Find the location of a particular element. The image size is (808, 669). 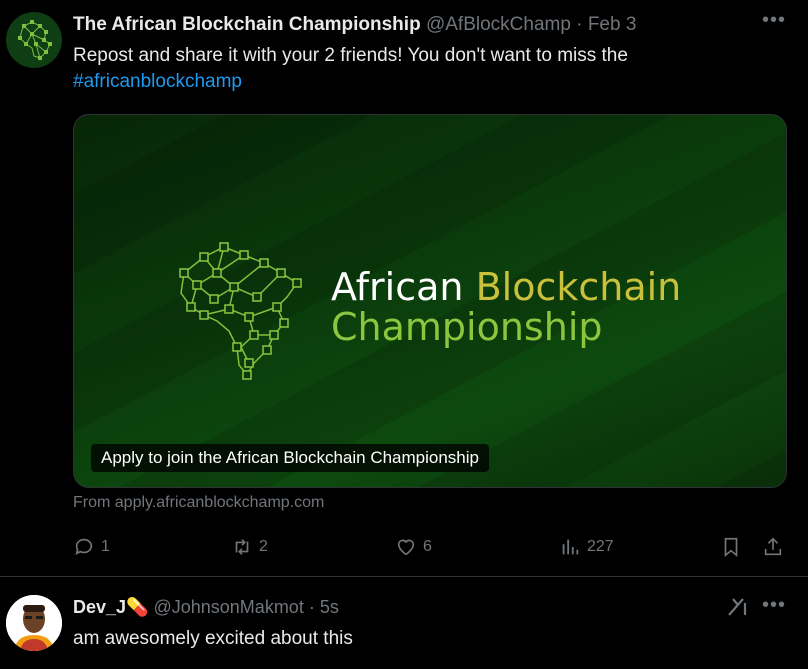

pill-emoji: 💊 is located at coordinates (137, 607).